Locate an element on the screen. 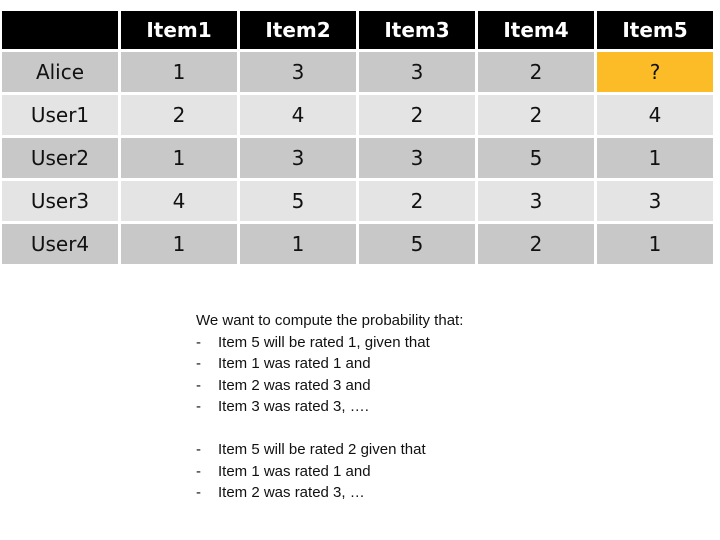 This screenshot has height=540, width=720. header-item3: Item3 is located at coordinates (417, 30).